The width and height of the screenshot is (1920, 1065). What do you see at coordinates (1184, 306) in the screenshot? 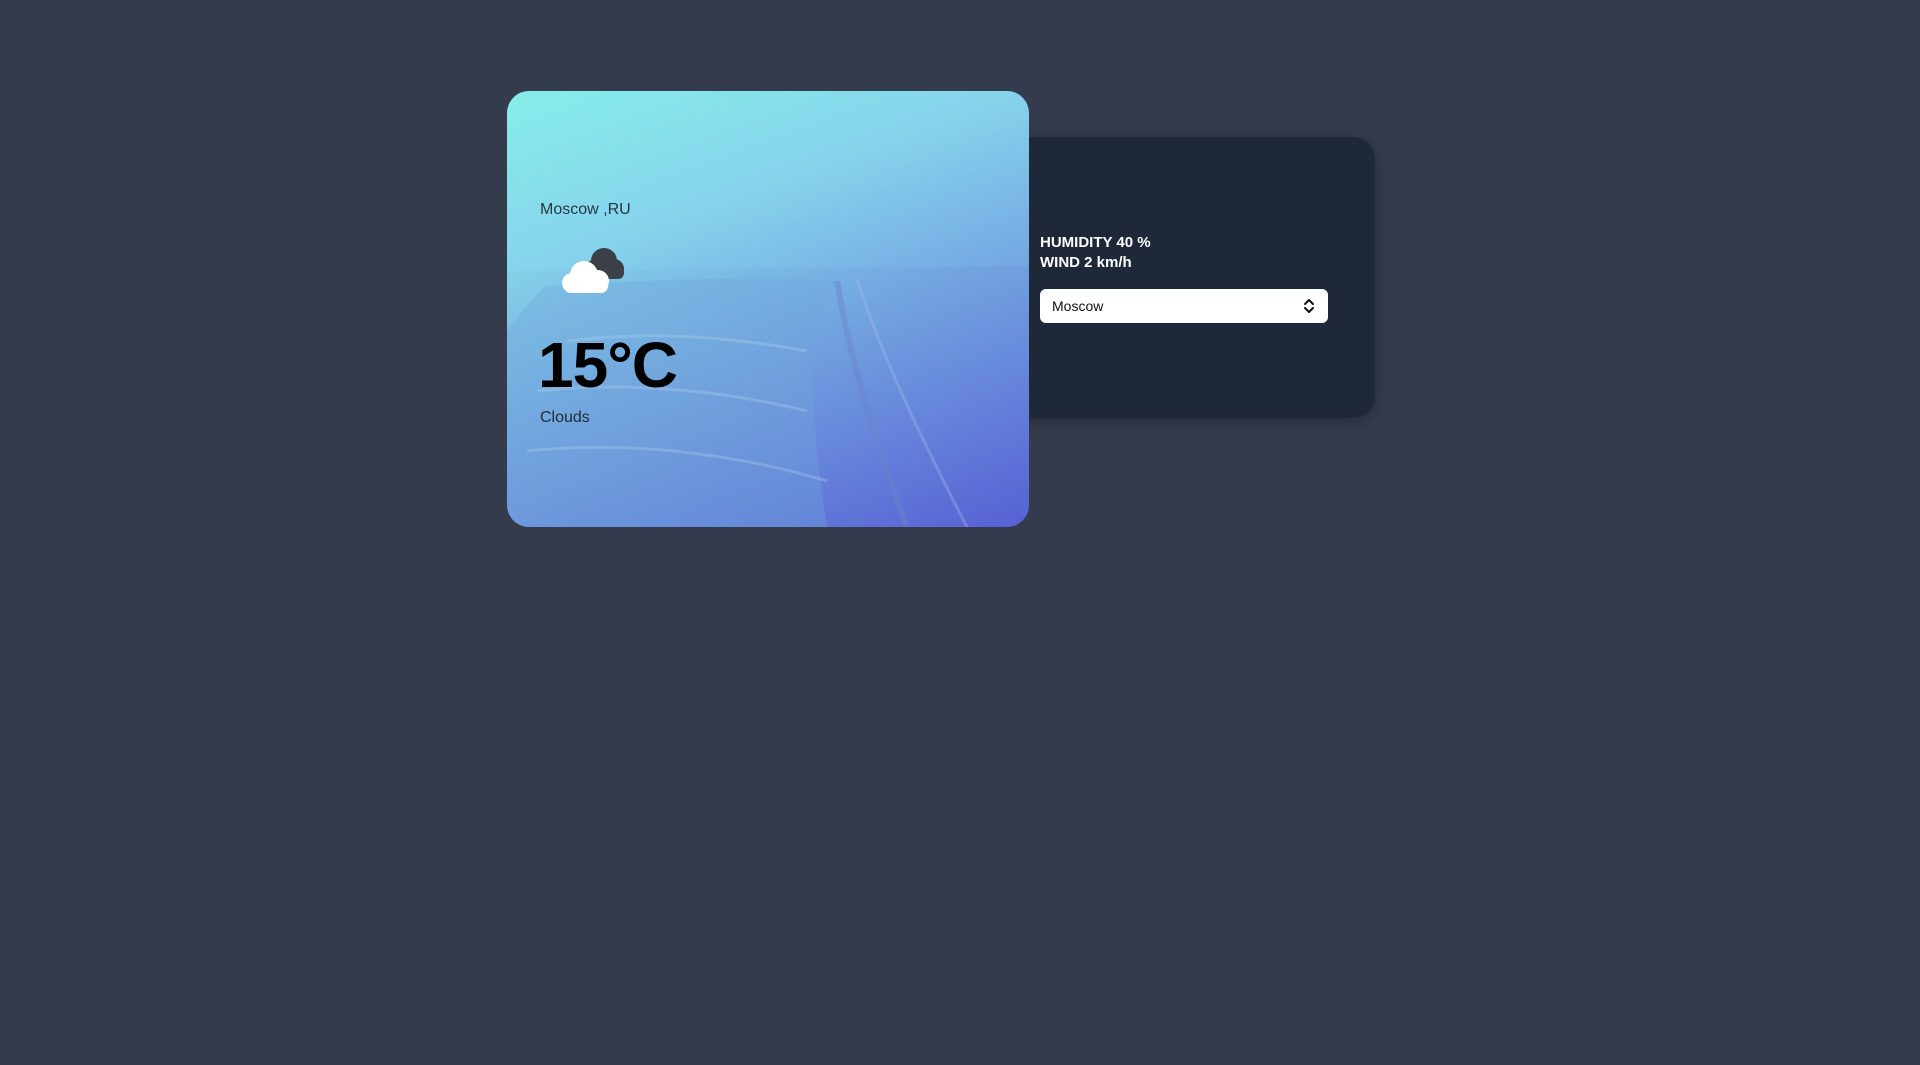
I see `city-select: Moscow` at bounding box center [1184, 306].